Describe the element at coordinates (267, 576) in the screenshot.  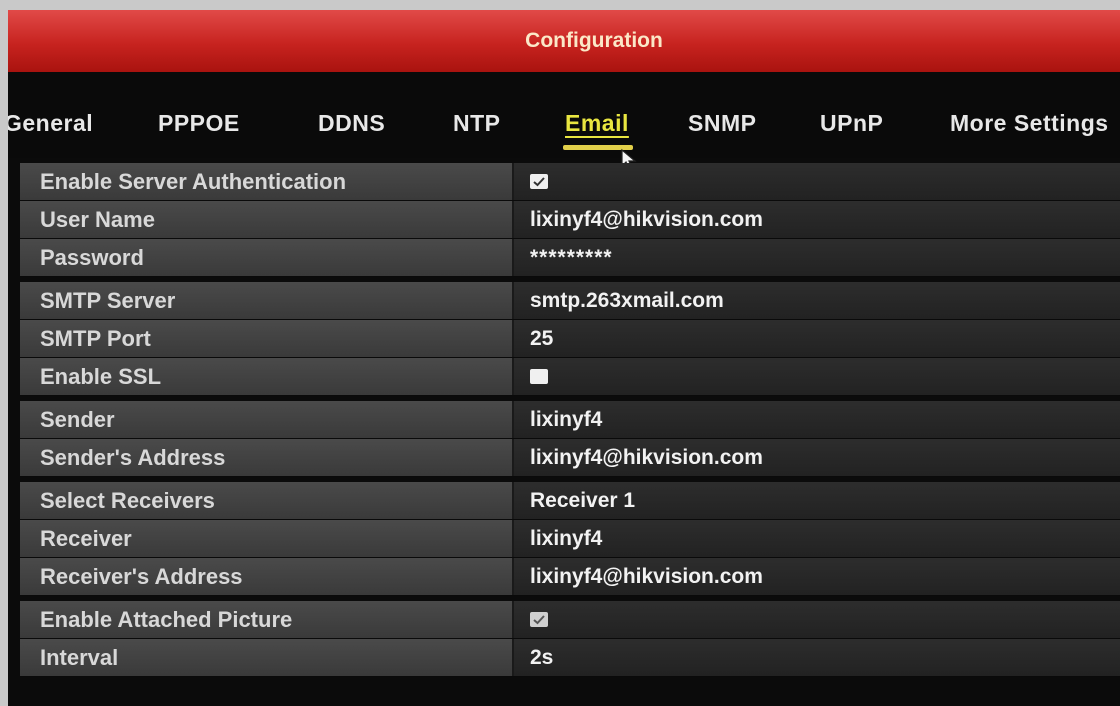
I see `receivers-address-label: Receiver's Address` at that location.